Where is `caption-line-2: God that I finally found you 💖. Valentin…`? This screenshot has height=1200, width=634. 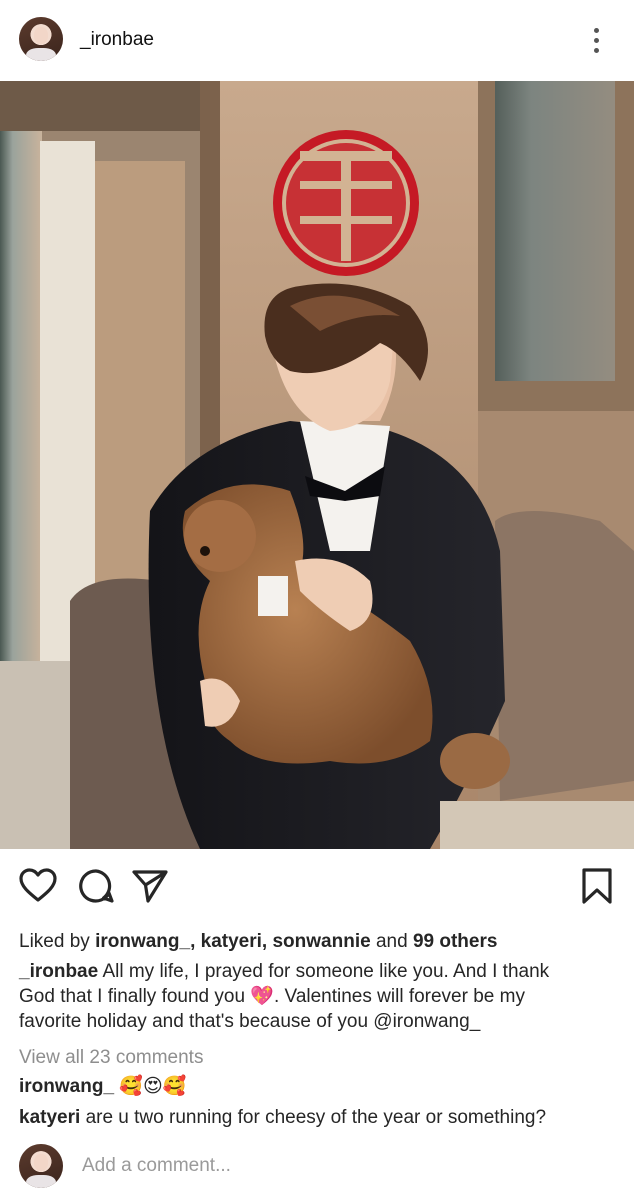 caption-line-2: God that I finally found you 💖. Valentin… is located at coordinates (272, 996).